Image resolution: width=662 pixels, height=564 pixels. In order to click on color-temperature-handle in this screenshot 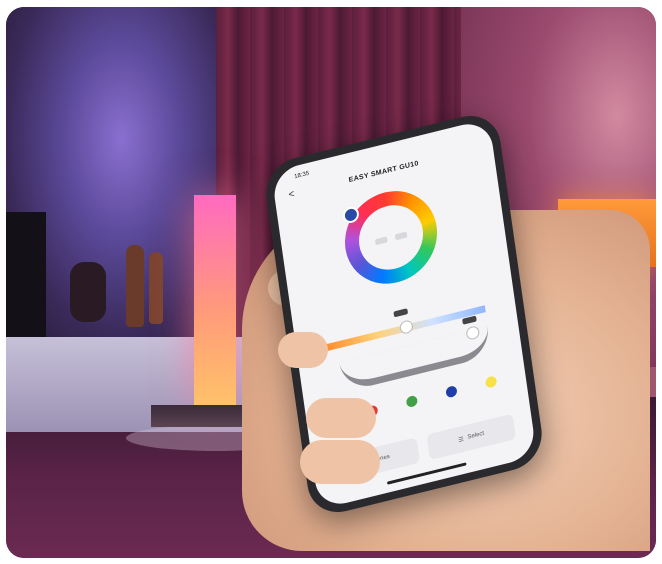, I will do `click(406, 327)`.